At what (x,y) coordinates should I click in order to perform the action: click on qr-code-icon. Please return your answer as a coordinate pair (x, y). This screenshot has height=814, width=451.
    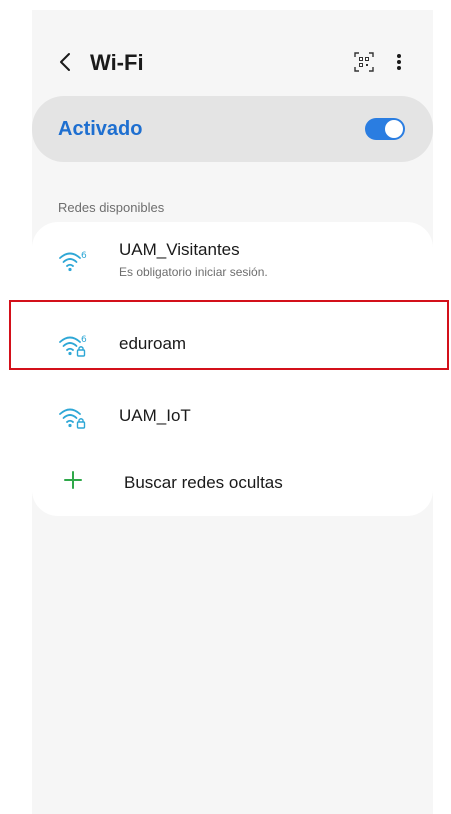
    Looking at the image, I should click on (364, 62).